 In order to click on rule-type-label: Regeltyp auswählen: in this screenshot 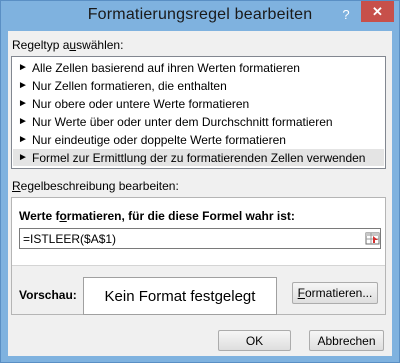, I will do `click(68, 45)`.